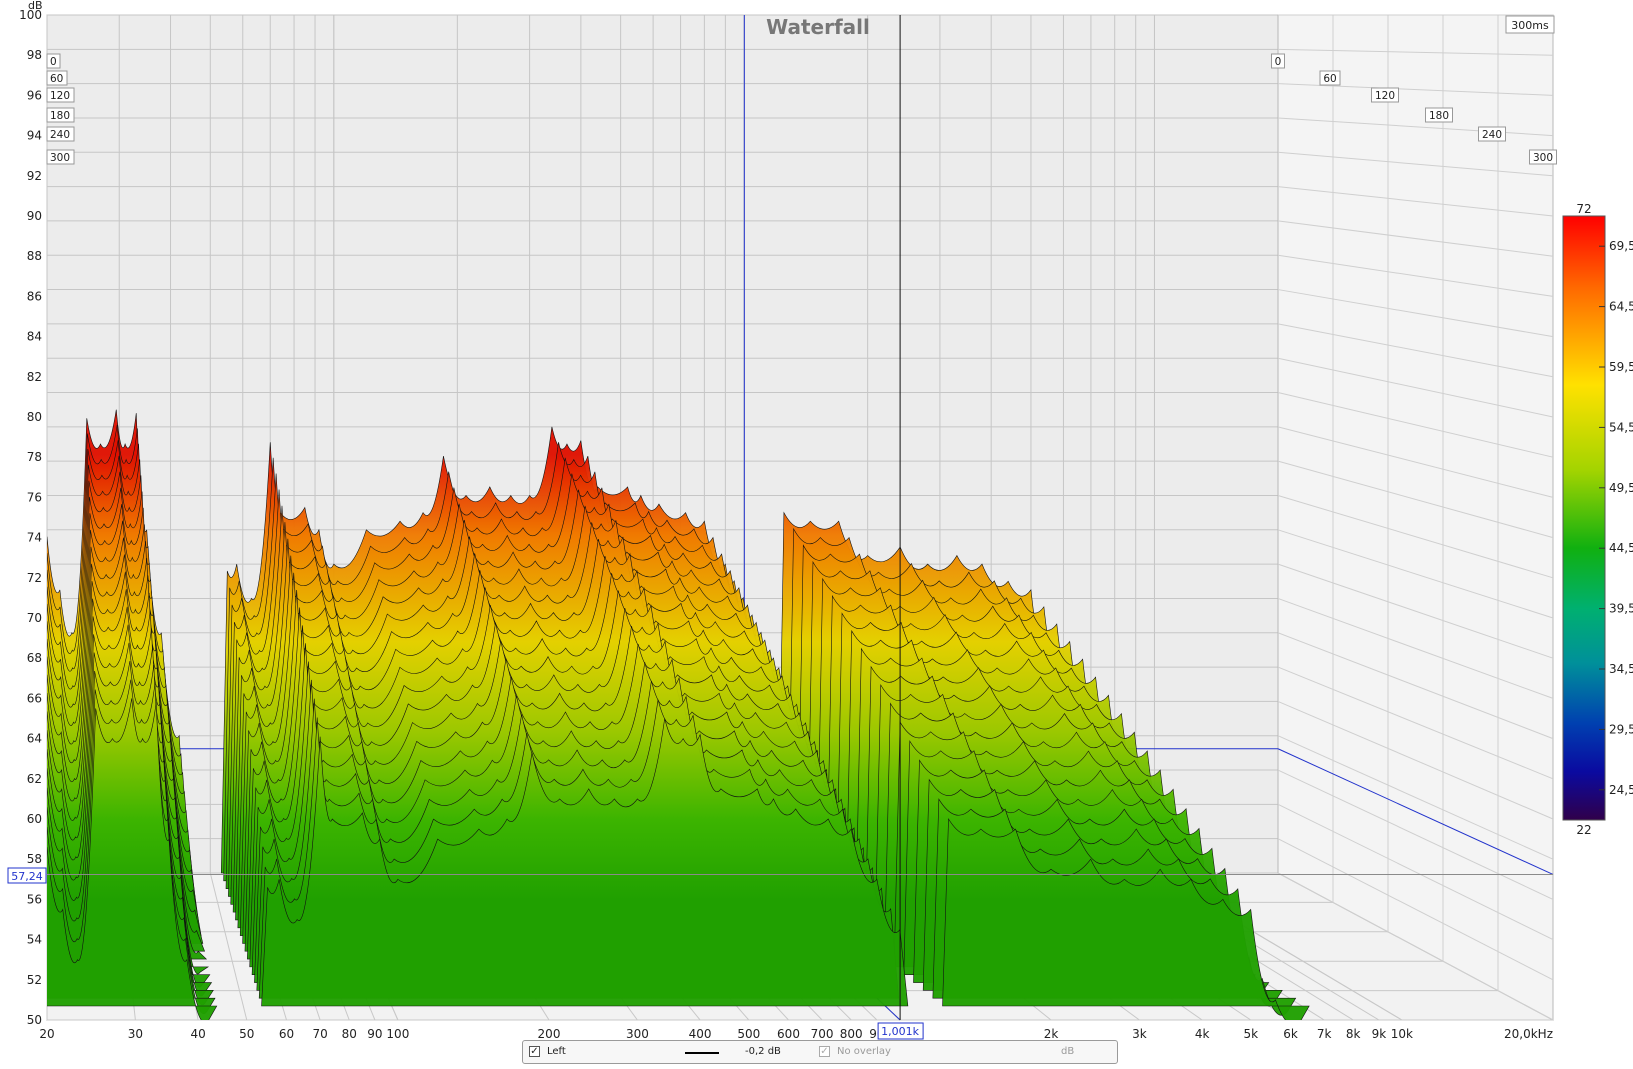  I want to click on x-tick-label: 5k, so click(1250, 1034).